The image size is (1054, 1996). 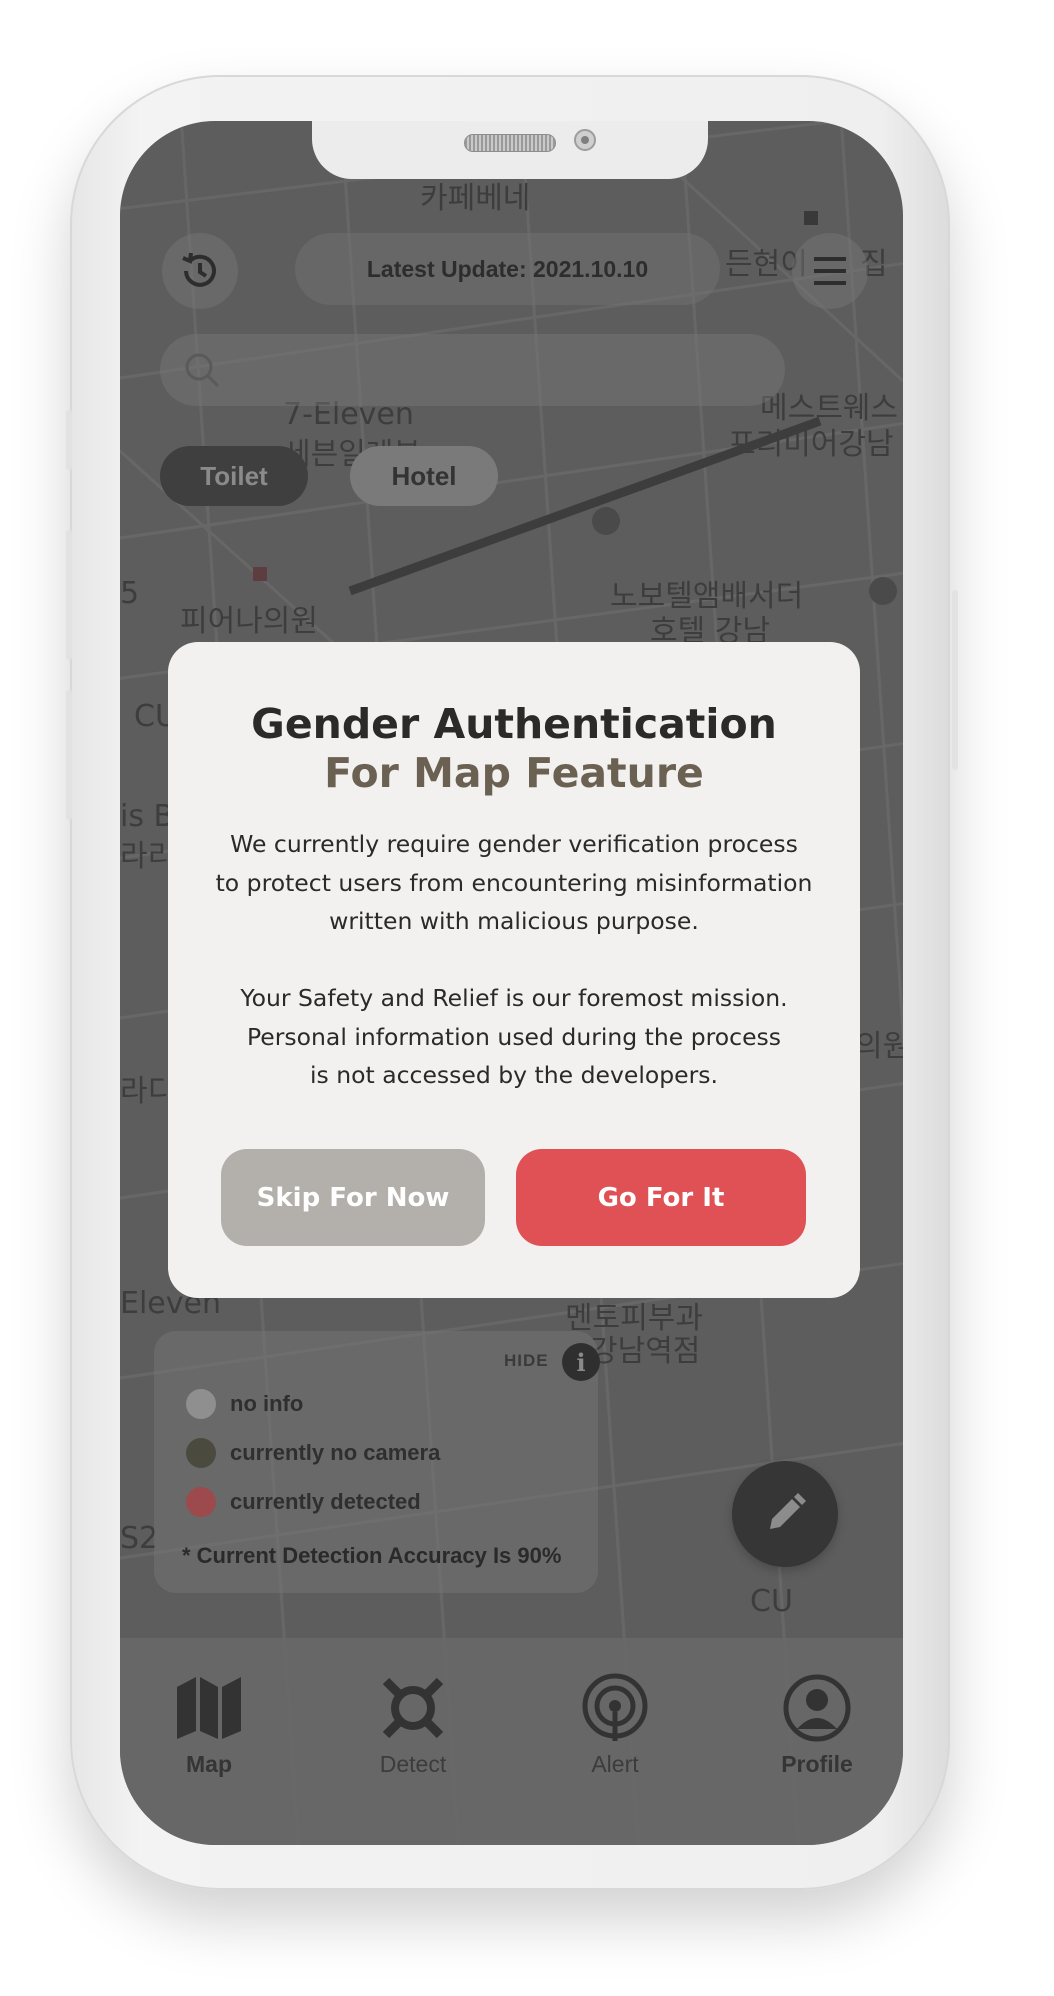 What do you see at coordinates (353, 1197) in the screenshot?
I see `skip-for-now-button: Skip For Now` at bounding box center [353, 1197].